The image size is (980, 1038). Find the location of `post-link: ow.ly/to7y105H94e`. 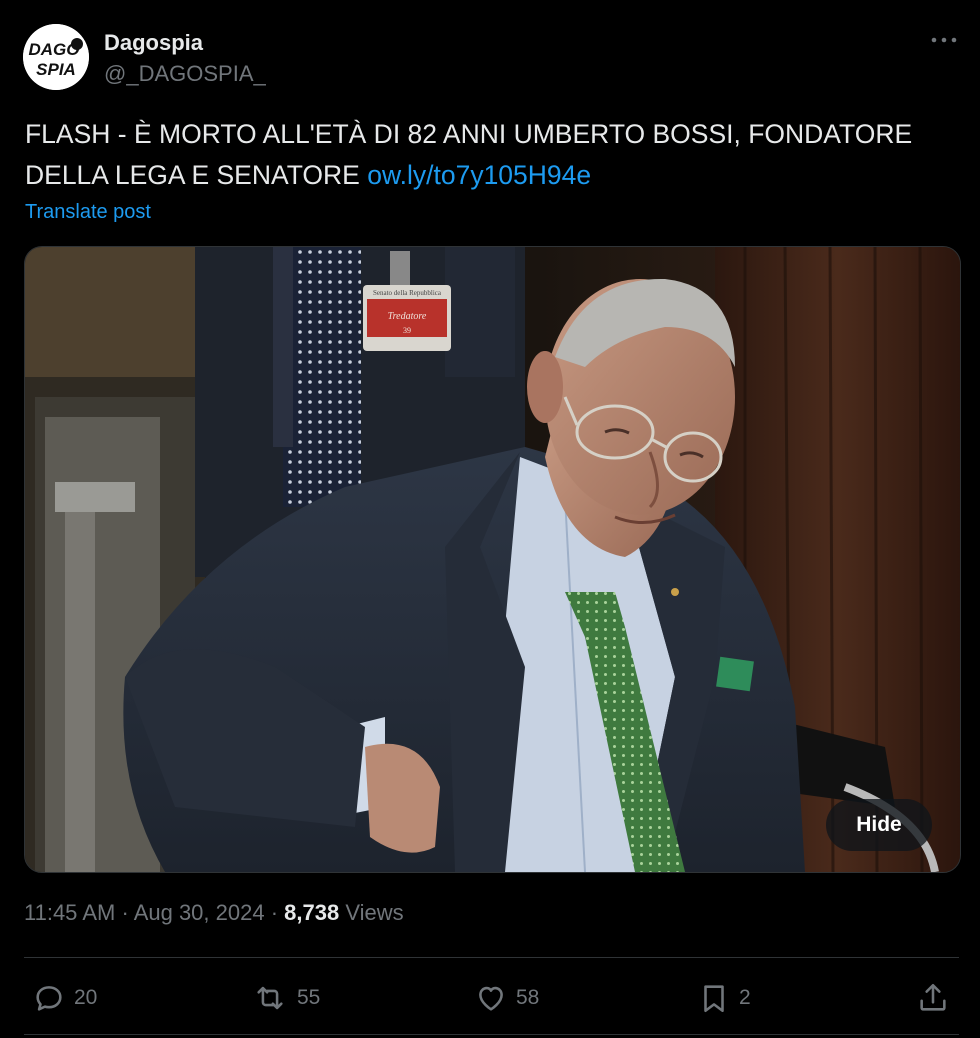

post-link: ow.ly/to7y105H94e is located at coordinates (479, 175).